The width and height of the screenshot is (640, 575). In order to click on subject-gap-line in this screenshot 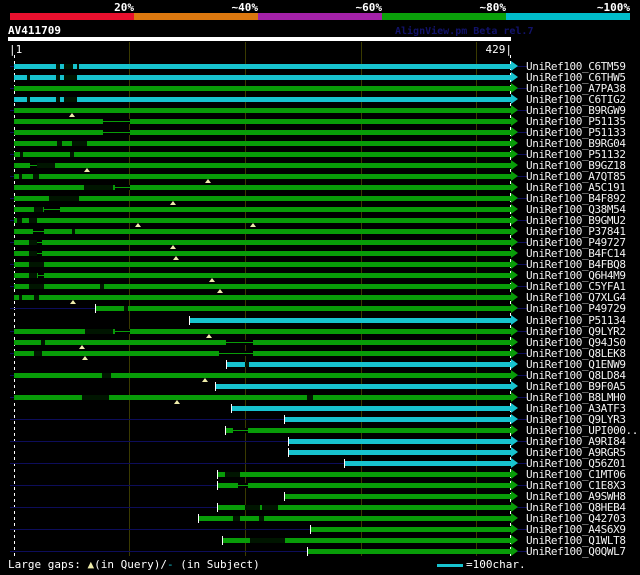, I will do `click(39, 254)`.